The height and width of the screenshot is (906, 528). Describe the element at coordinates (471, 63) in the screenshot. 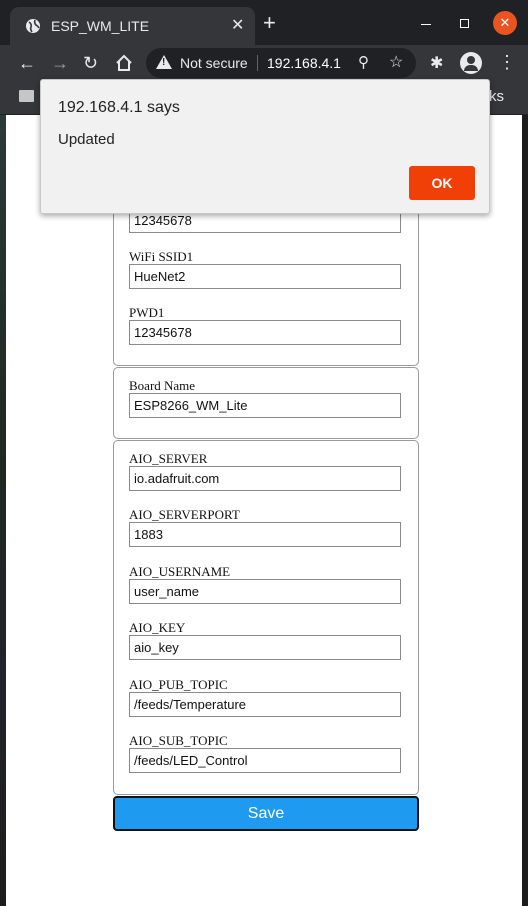

I see `profile-avatar-icon` at that location.